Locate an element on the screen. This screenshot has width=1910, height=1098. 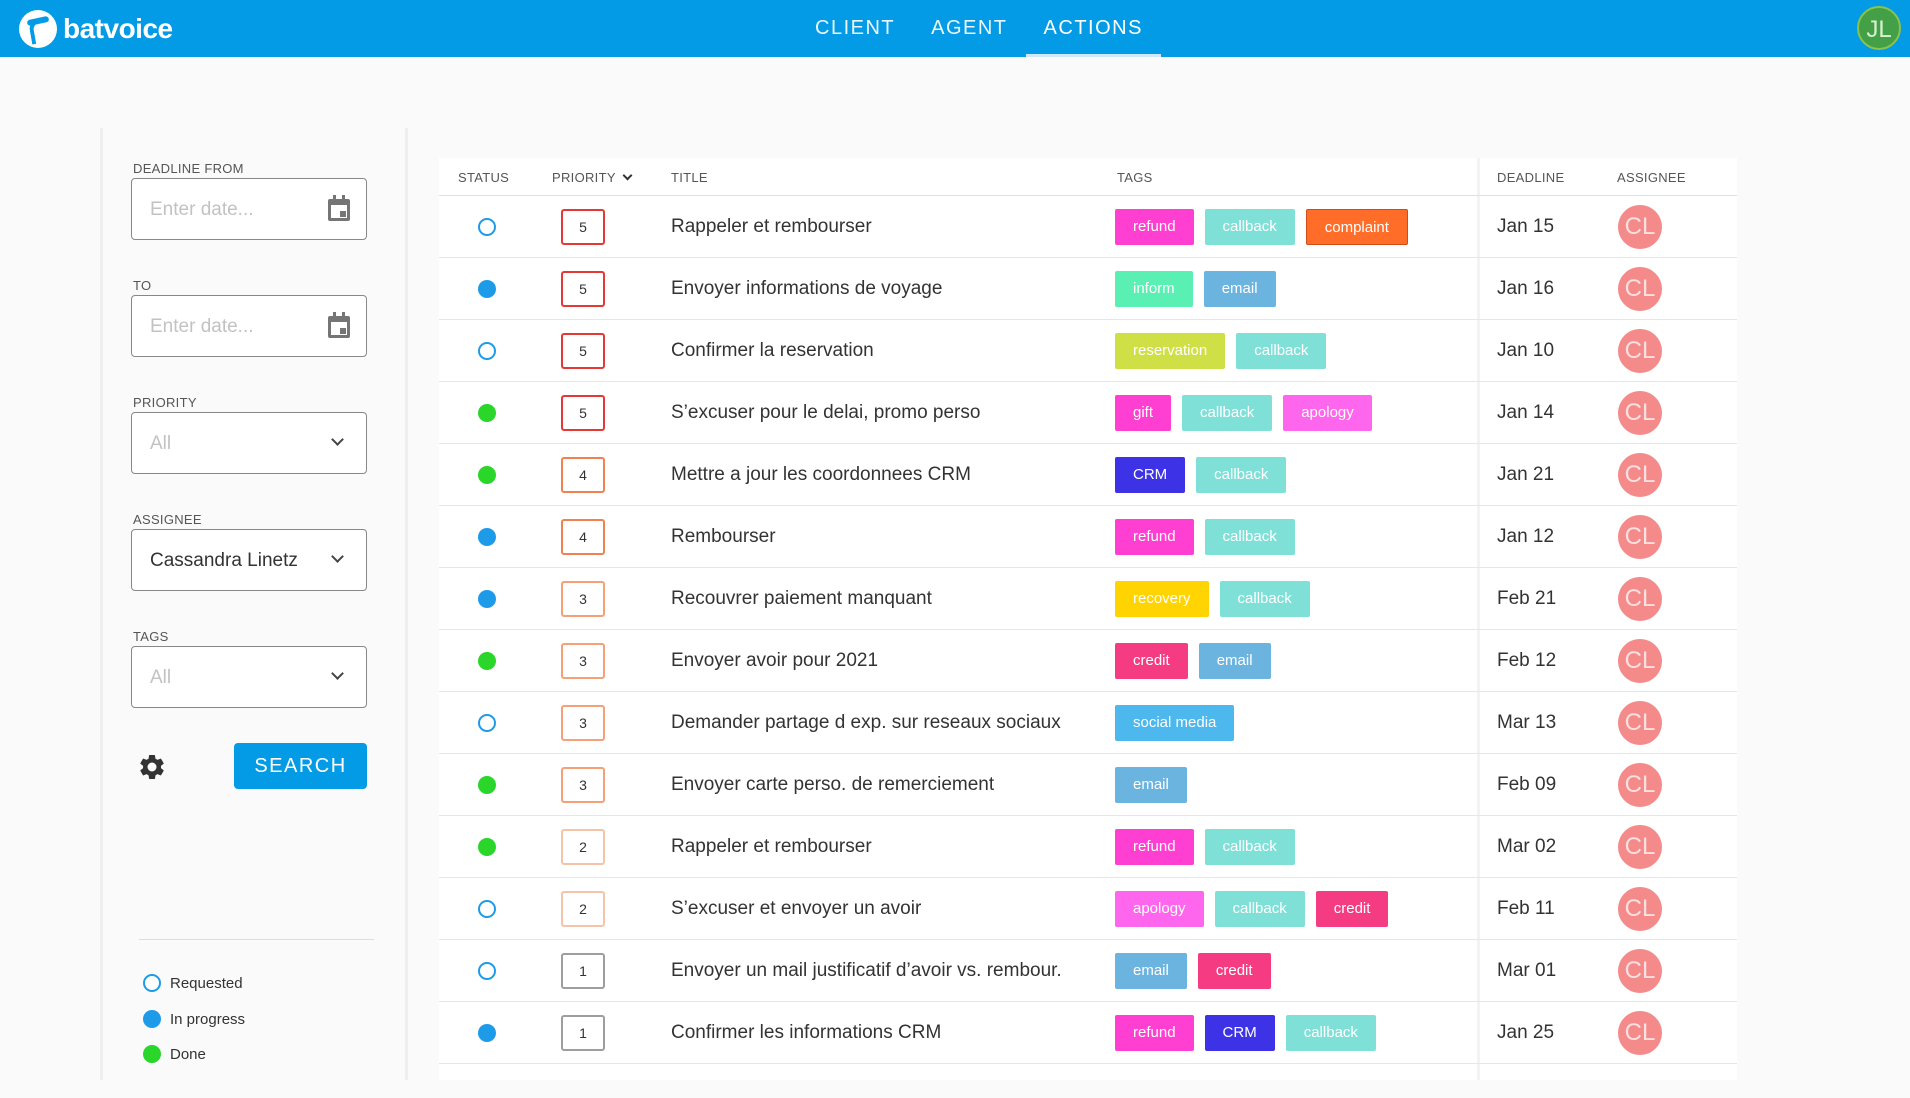
user-avatar: JL is located at coordinates (1879, 28).